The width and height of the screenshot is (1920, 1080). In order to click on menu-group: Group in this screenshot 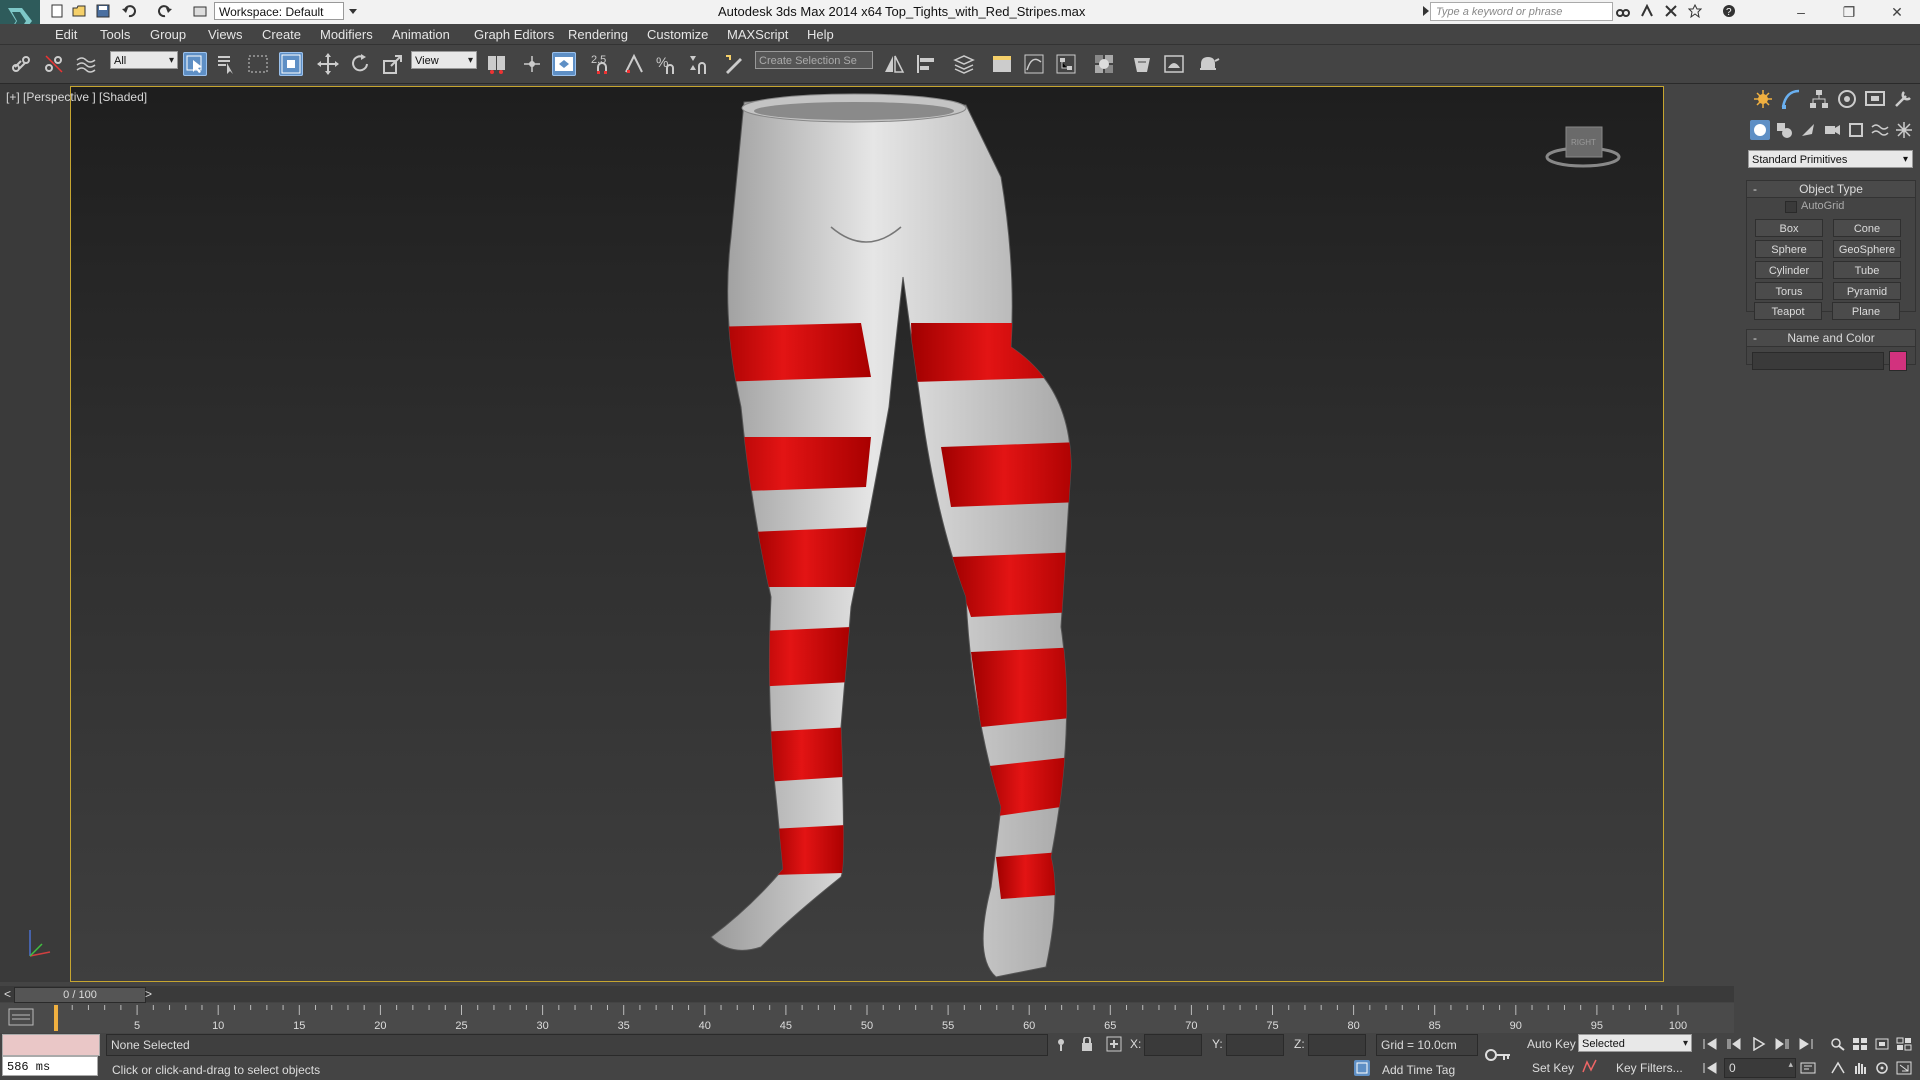, I will do `click(168, 34)`.